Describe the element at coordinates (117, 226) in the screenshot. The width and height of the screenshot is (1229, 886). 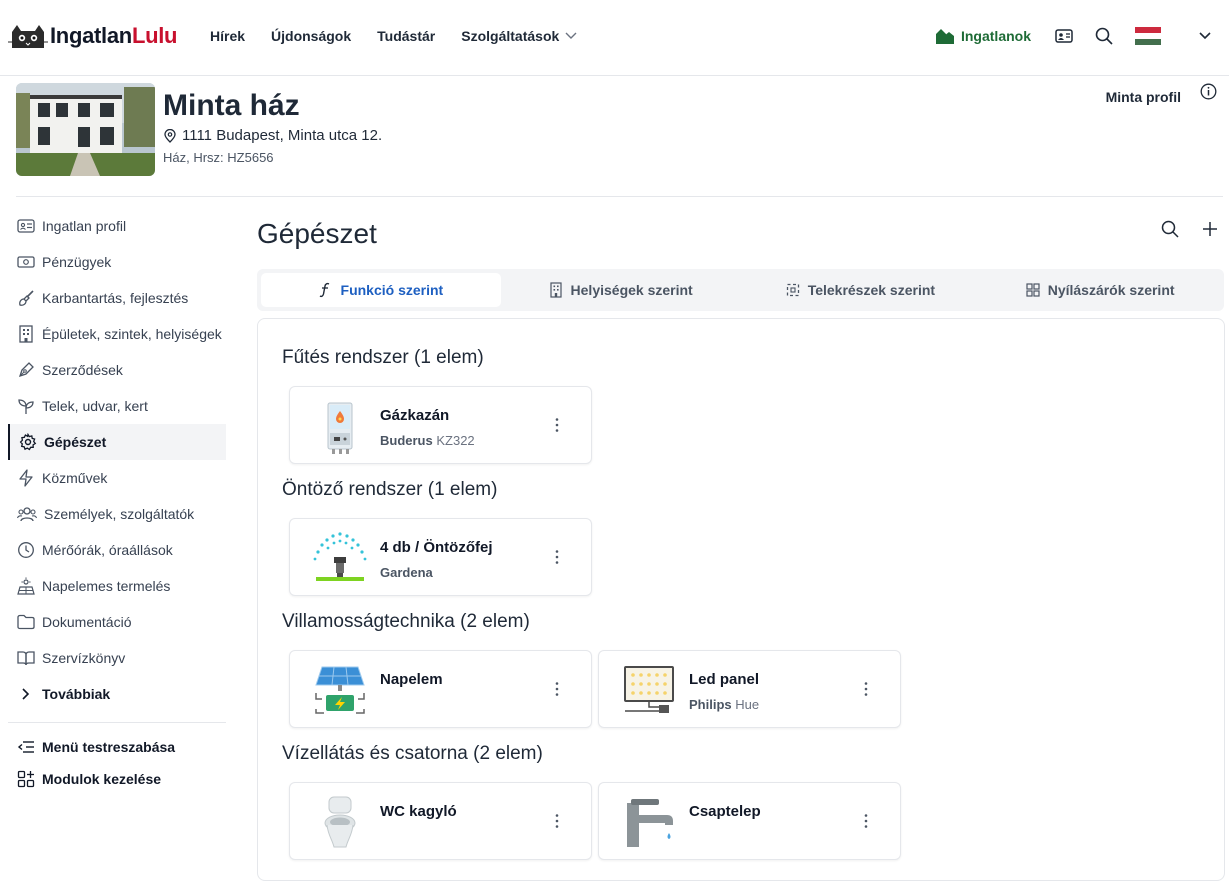
I see `sidebar-item-property-profile: Ingatlan profil` at that location.